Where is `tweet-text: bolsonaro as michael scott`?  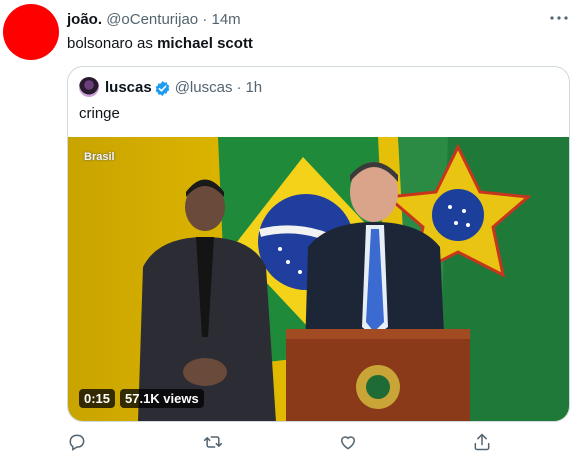
tweet-text: bolsonaro as michael scott is located at coordinates (160, 44).